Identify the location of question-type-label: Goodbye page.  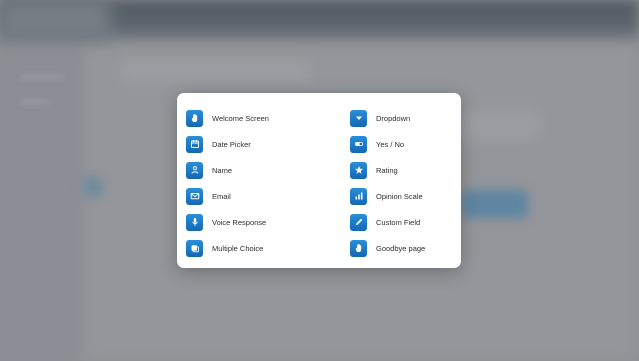
(401, 248).